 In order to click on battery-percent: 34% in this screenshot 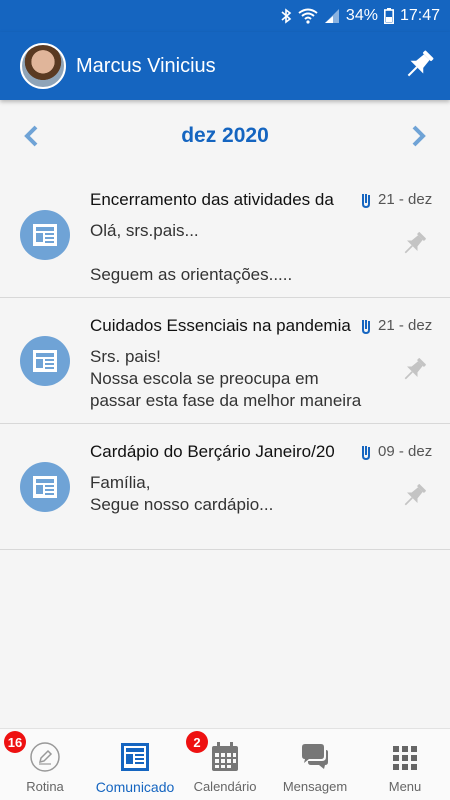, I will do `click(361, 15)`.